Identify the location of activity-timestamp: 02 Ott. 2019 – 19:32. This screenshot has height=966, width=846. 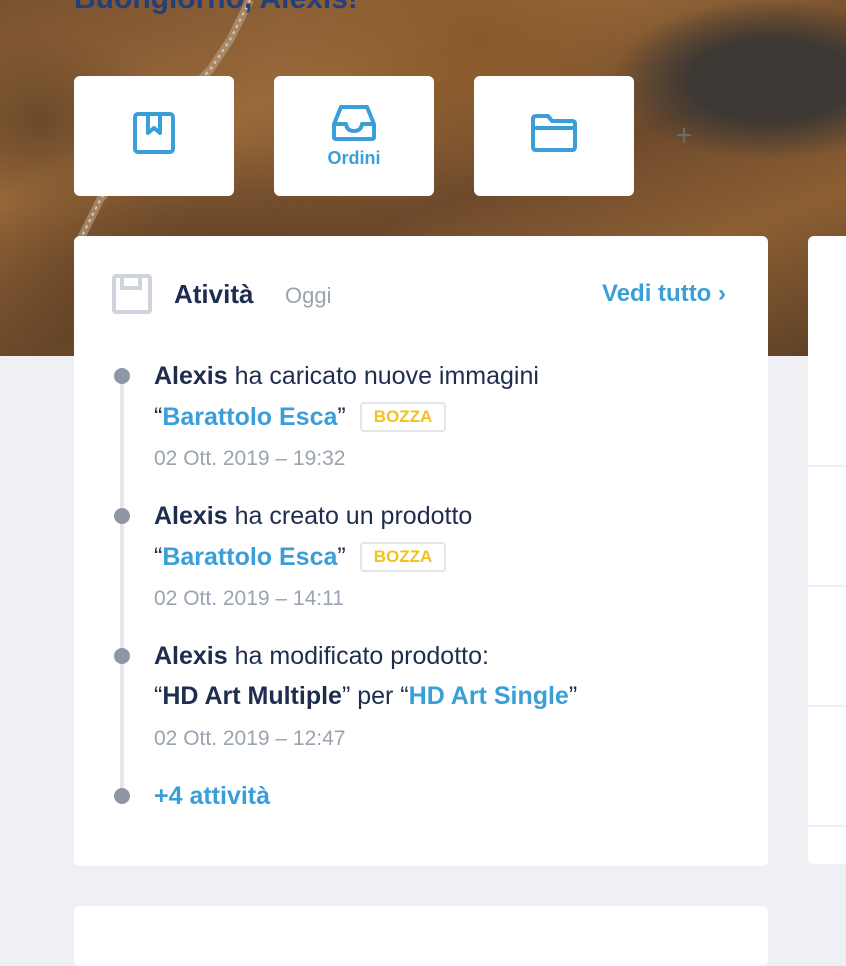
(250, 458).